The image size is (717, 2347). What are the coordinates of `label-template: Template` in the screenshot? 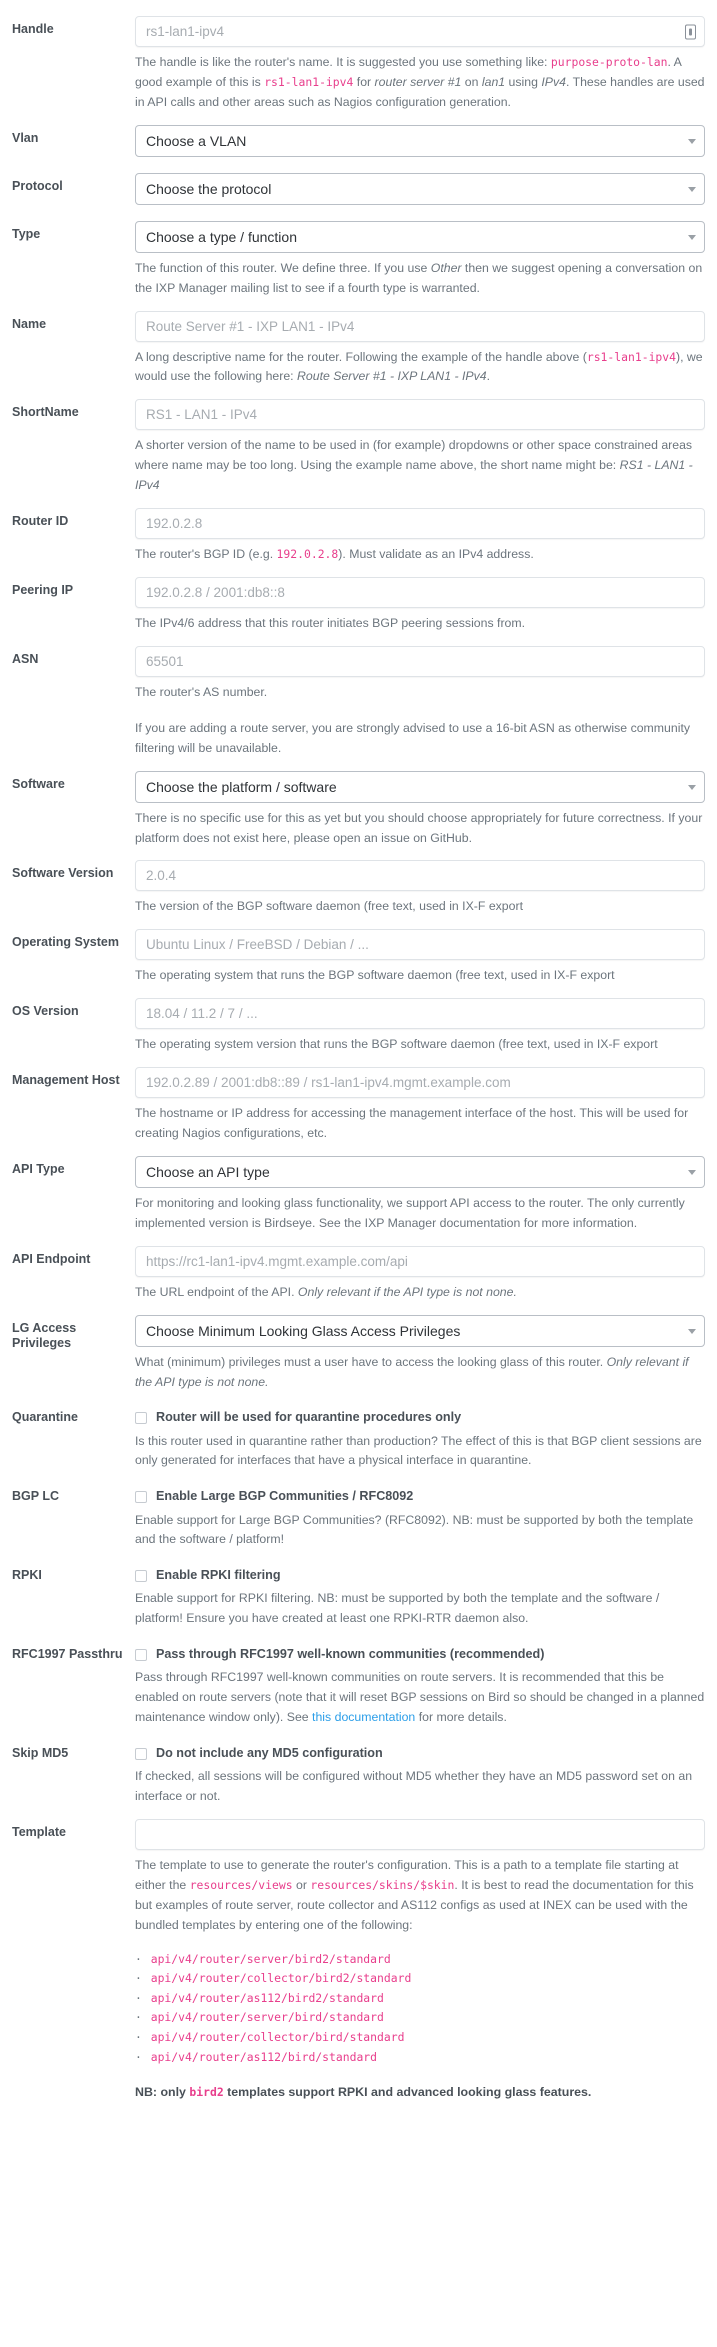 It's located at (39, 1831).